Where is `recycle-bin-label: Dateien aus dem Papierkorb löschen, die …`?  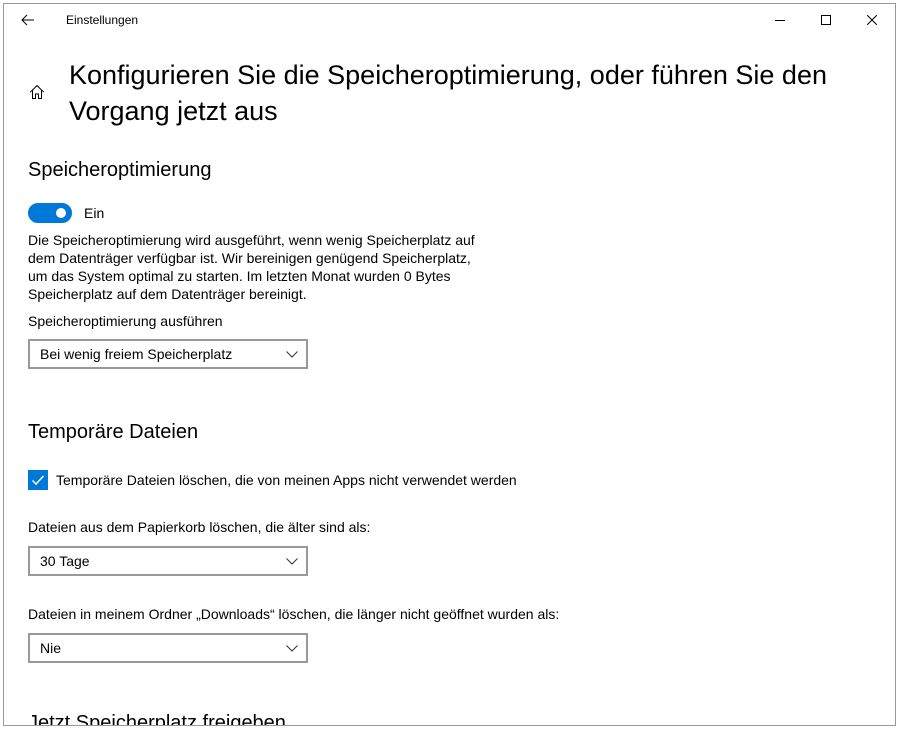
recycle-bin-label: Dateien aus dem Papierkorb löschen, die … is located at coordinates (199, 527).